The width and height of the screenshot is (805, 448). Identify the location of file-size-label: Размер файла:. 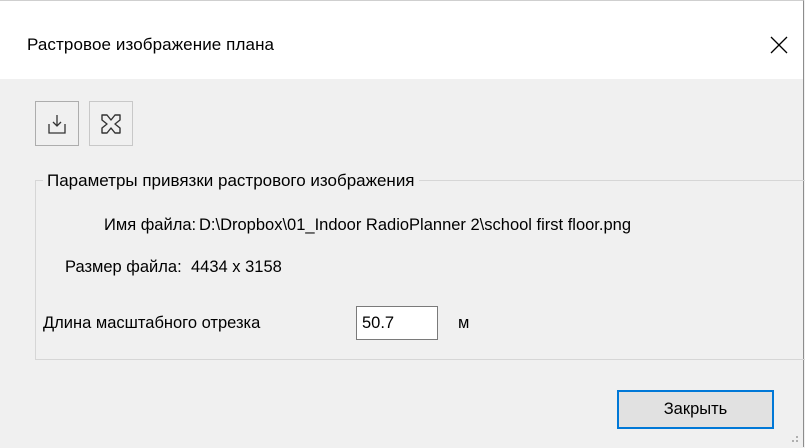
(123, 267).